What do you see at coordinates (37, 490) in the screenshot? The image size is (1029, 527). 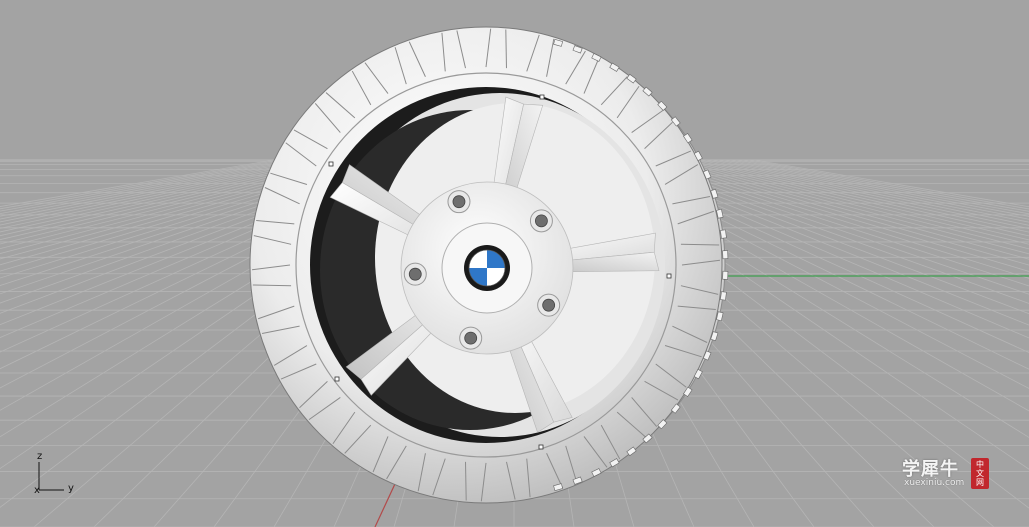 I see `axis-label-x: x` at bounding box center [37, 490].